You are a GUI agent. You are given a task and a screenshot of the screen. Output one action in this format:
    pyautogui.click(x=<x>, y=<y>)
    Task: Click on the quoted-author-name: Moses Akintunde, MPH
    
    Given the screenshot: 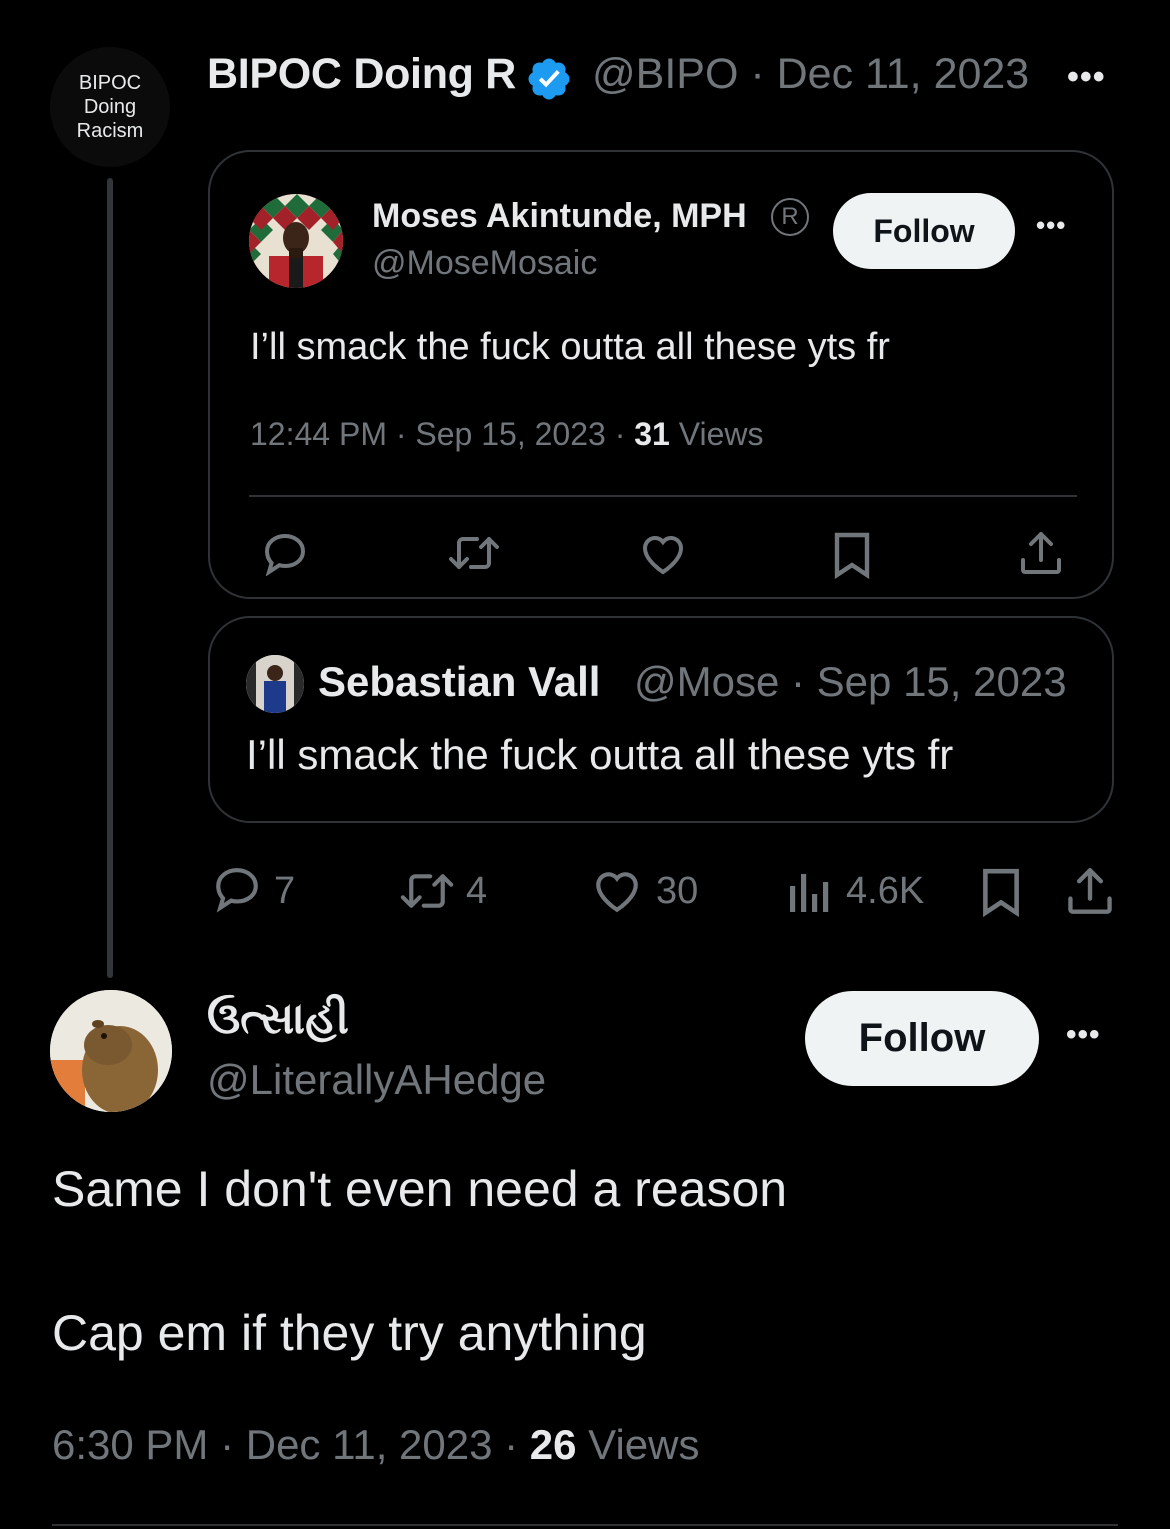 What is the action you would take?
    pyautogui.click(x=559, y=216)
    